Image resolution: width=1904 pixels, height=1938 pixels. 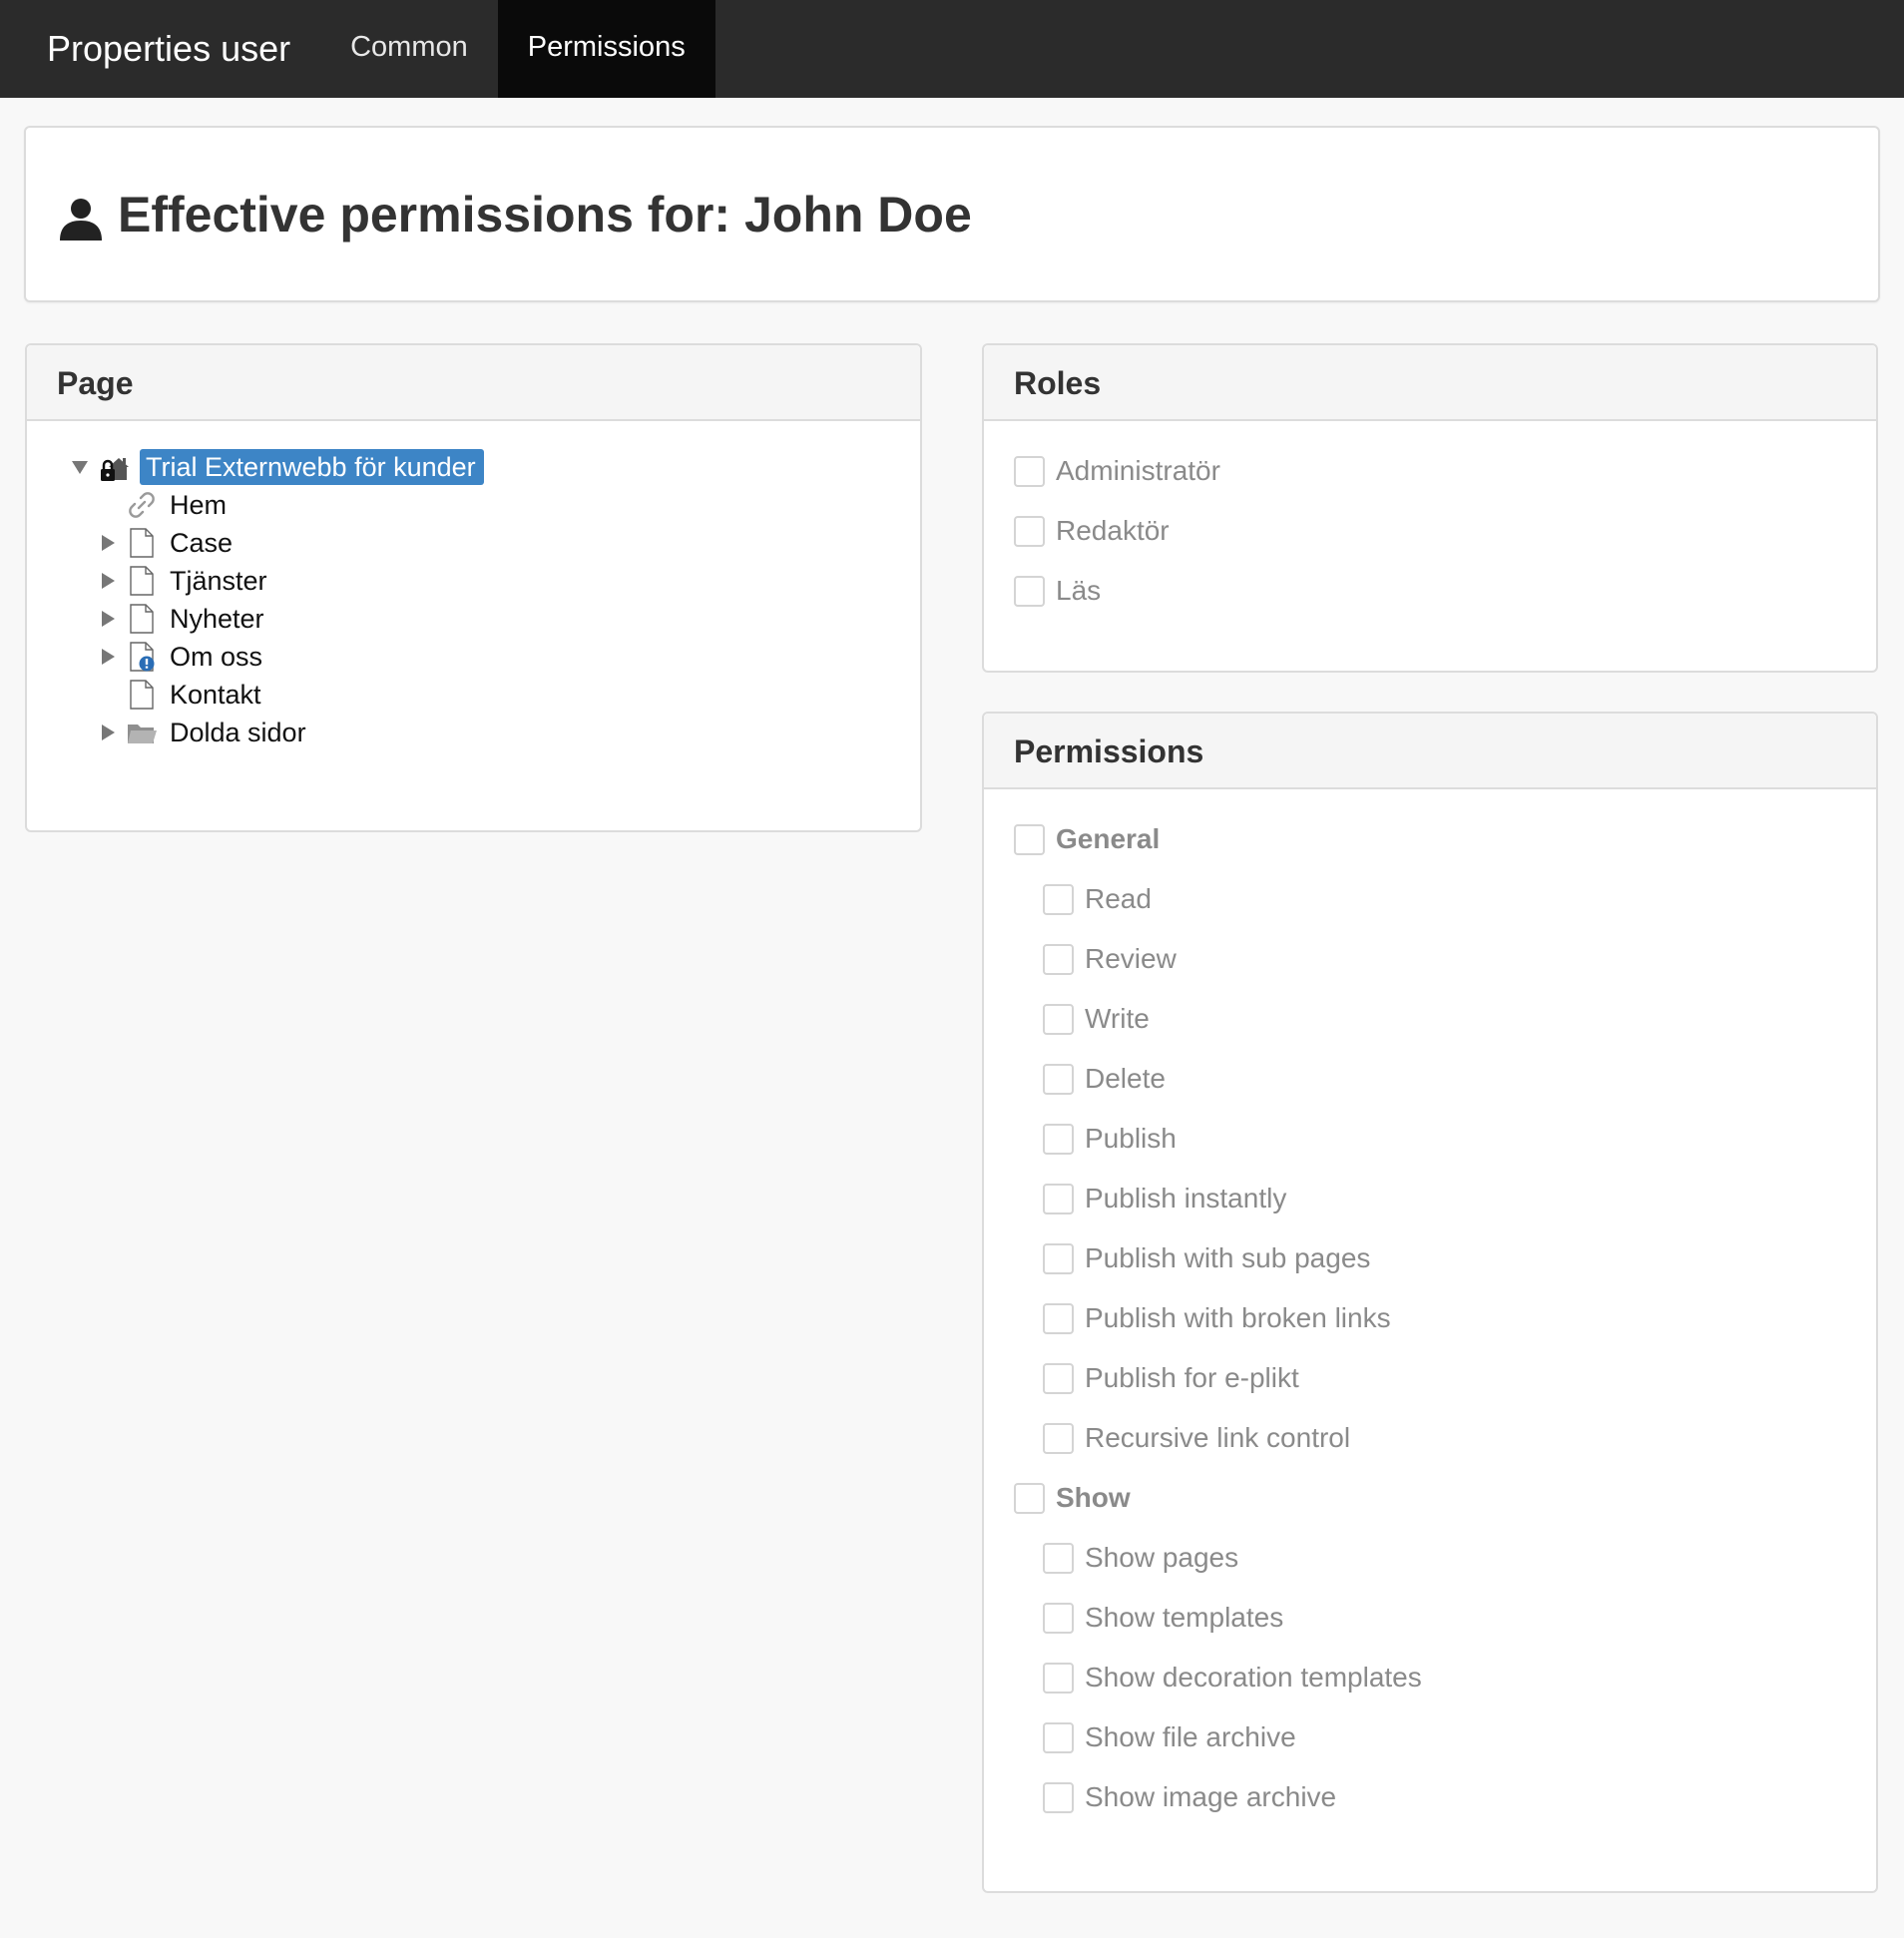 I want to click on tree-node: Om oss, so click(x=456, y=657).